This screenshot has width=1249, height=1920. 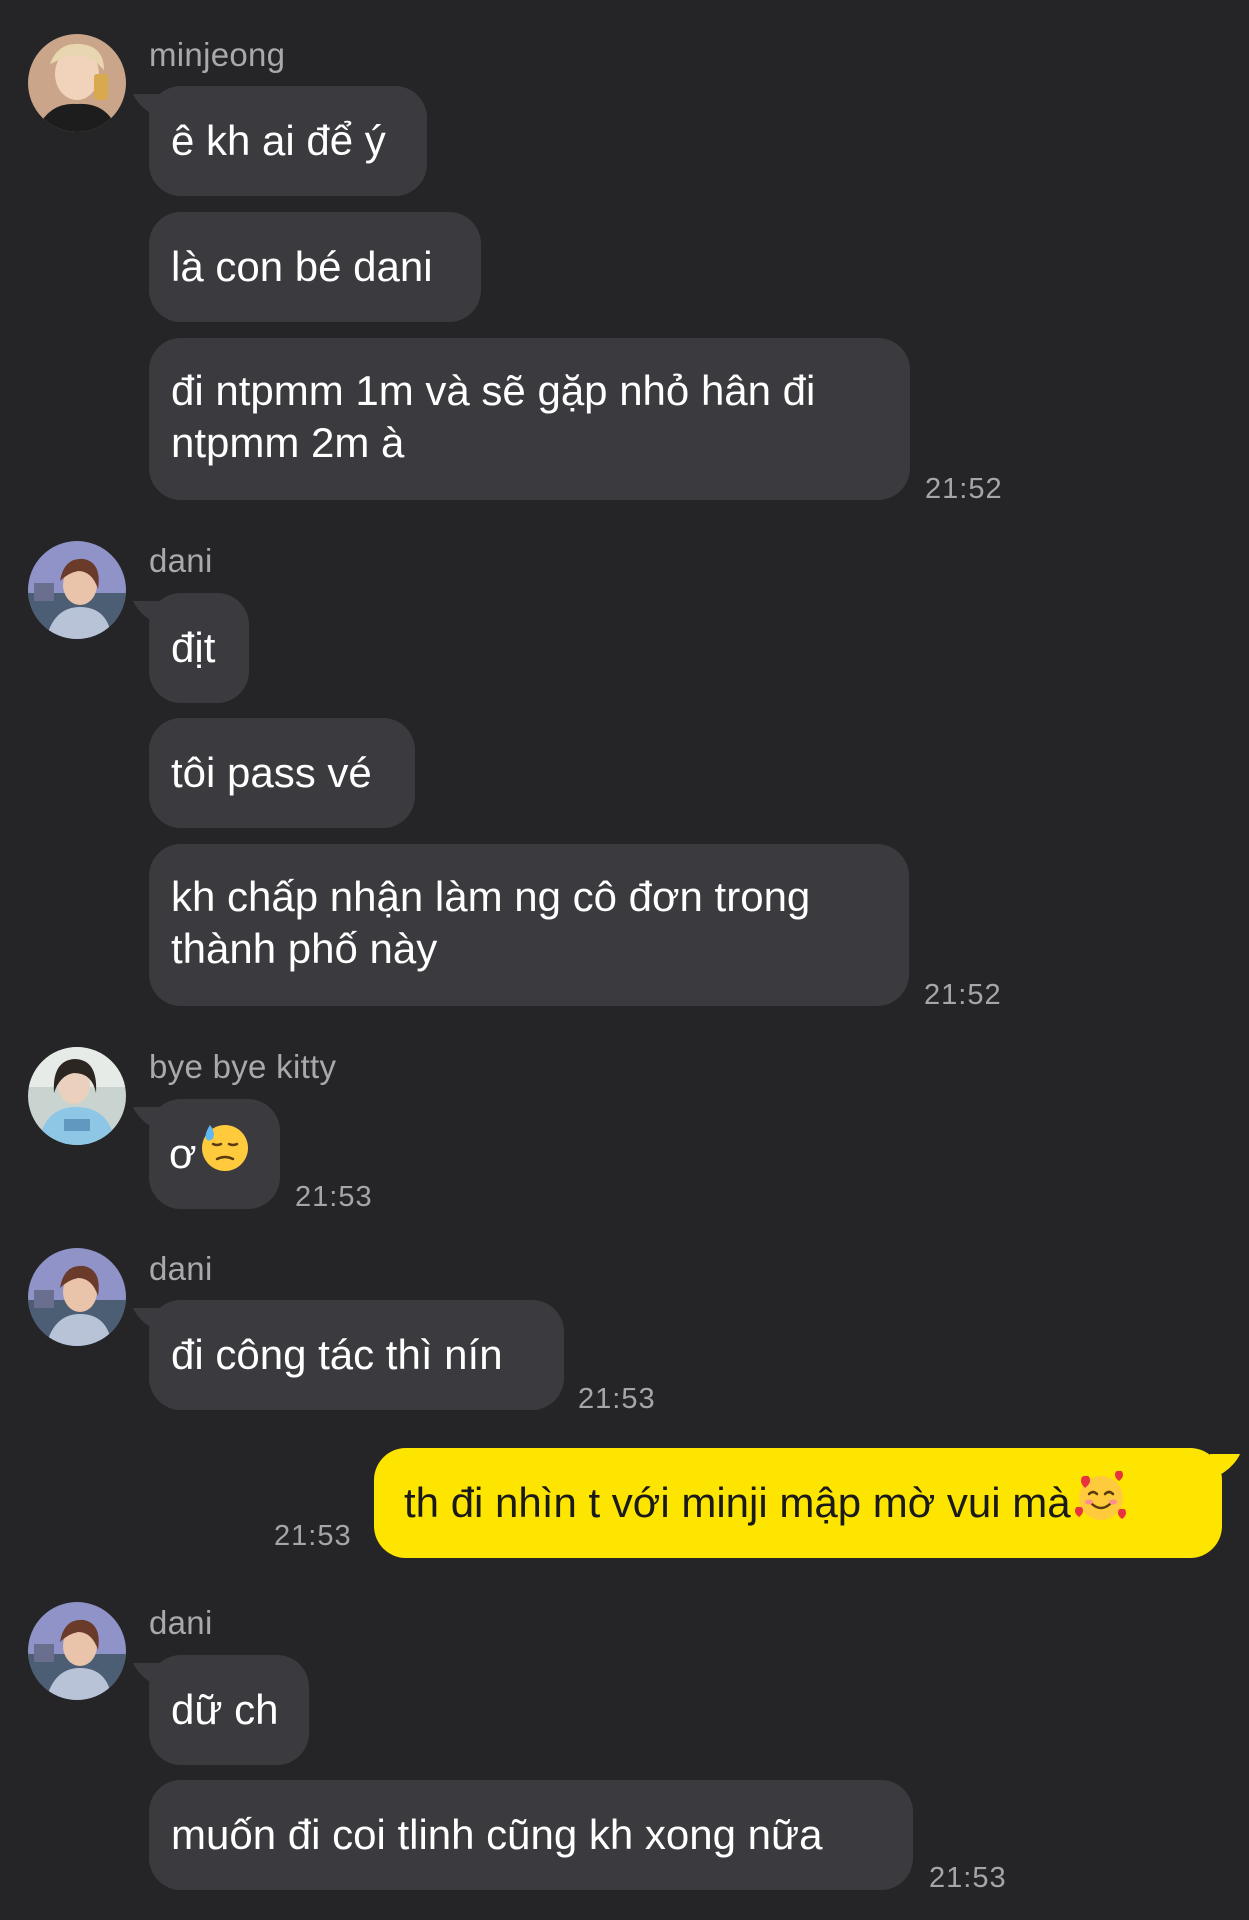 I want to click on avatar-bye-bye-kitty, so click(x=77, y=1096).